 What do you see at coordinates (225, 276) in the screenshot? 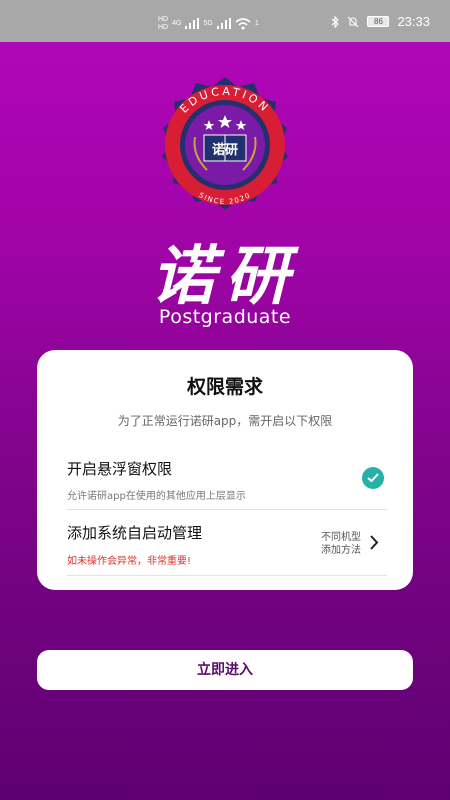
I see `brand-name-chinese: 诺研` at bounding box center [225, 276].